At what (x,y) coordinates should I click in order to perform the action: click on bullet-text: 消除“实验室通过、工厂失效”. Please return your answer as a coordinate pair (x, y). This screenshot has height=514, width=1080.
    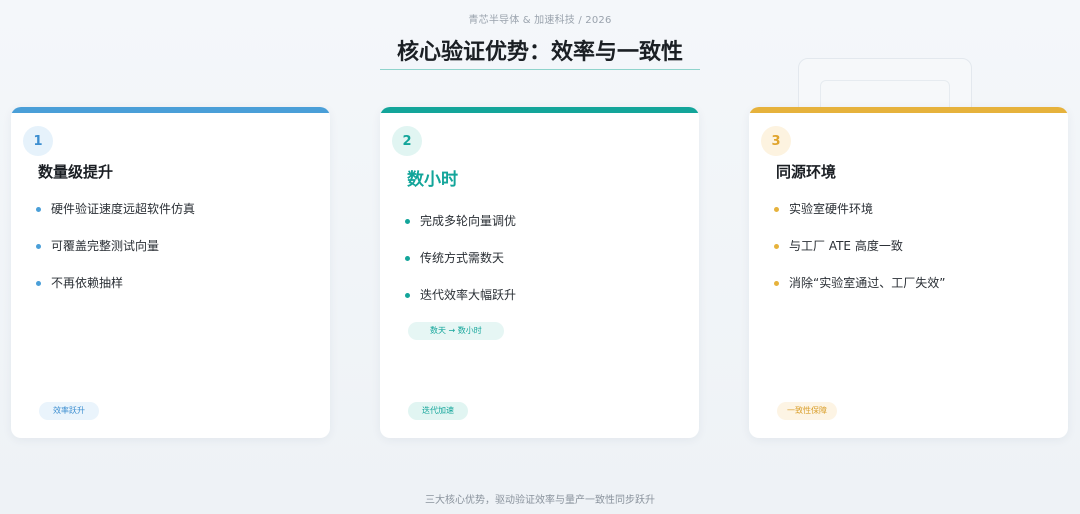
    Looking at the image, I should click on (867, 283).